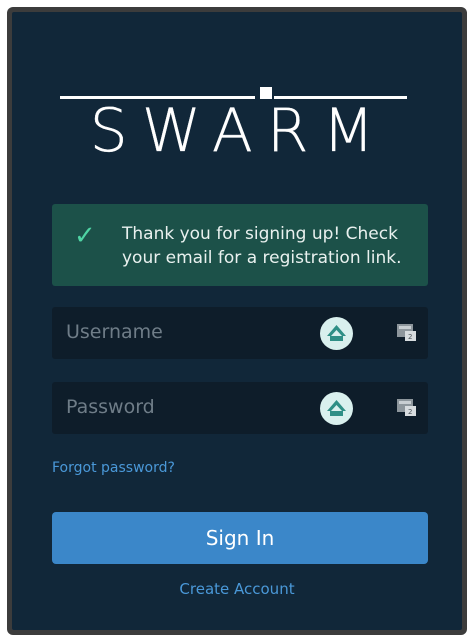 Image resolution: width=474 pixels, height=642 pixels. What do you see at coordinates (237, 589) in the screenshot?
I see `create-account-link: Create Account` at bounding box center [237, 589].